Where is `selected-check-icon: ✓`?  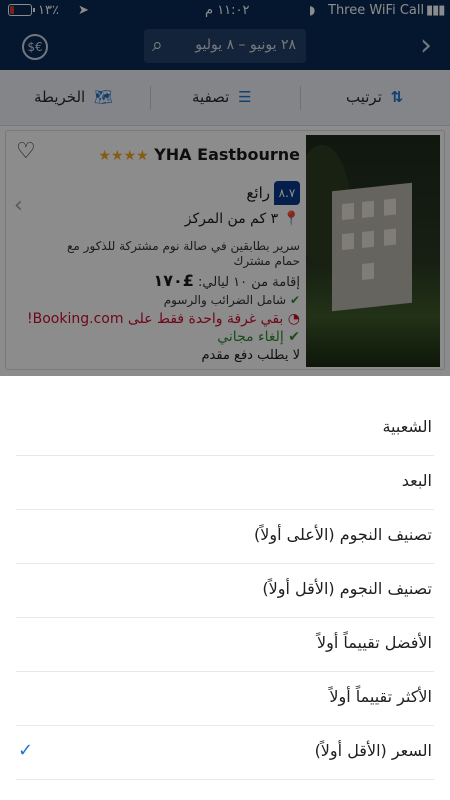 selected-check-icon: ✓ is located at coordinates (26, 750).